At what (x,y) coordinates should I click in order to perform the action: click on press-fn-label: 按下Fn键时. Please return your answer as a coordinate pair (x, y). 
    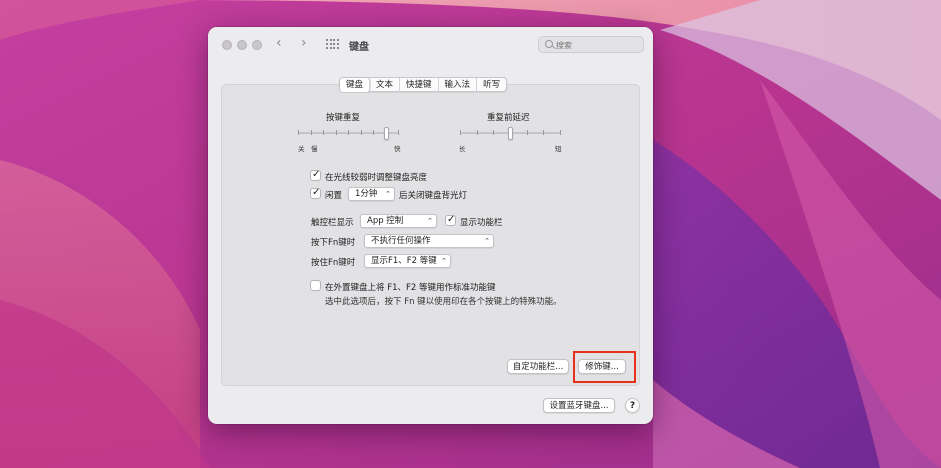
    Looking at the image, I should click on (333, 243).